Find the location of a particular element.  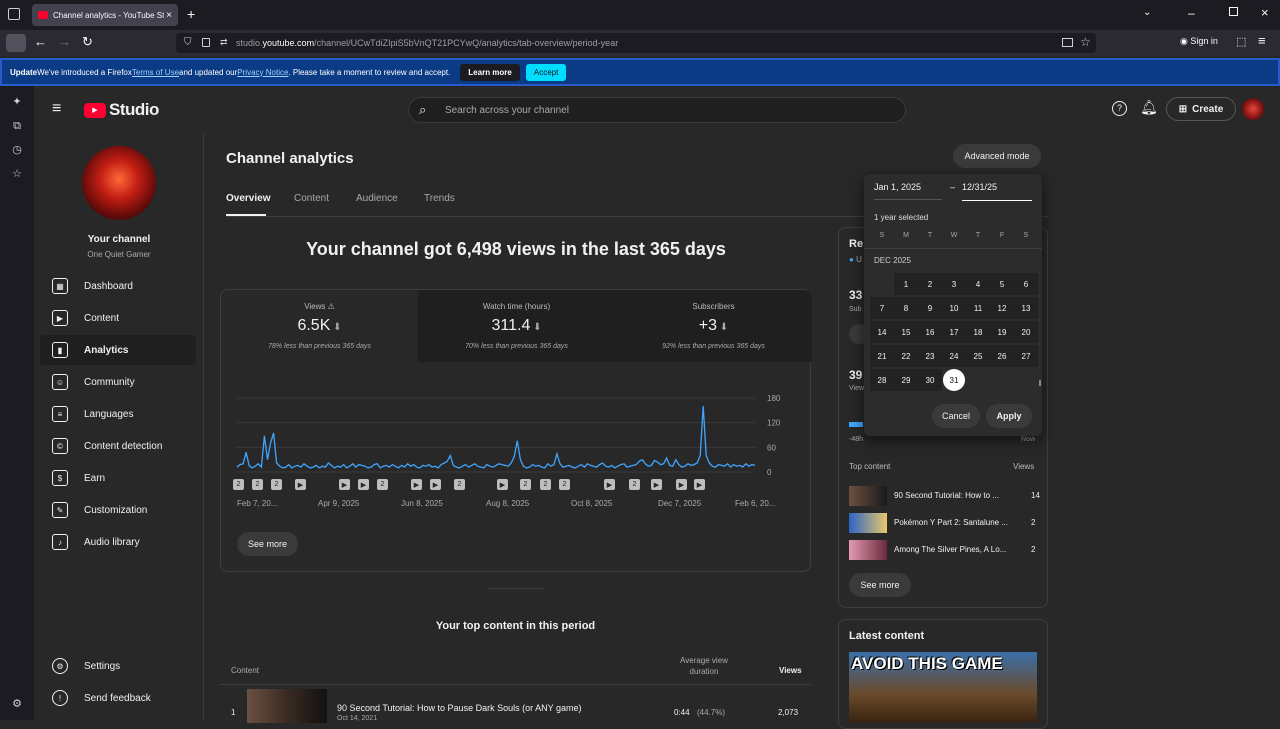

menu-icon: ≡ is located at coordinates (1262, 40).